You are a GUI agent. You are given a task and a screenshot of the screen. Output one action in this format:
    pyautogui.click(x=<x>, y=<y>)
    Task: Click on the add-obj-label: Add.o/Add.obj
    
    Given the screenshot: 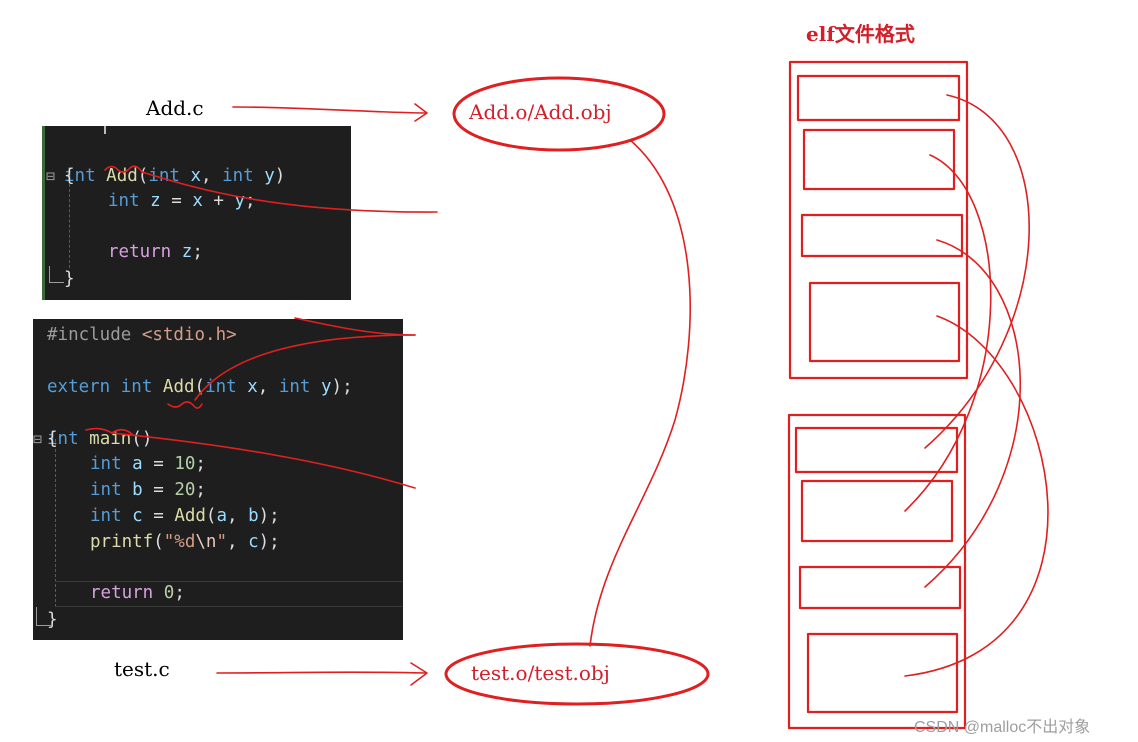 What is the action you would take?
    pyautogui.click(x=540, y=112)
    